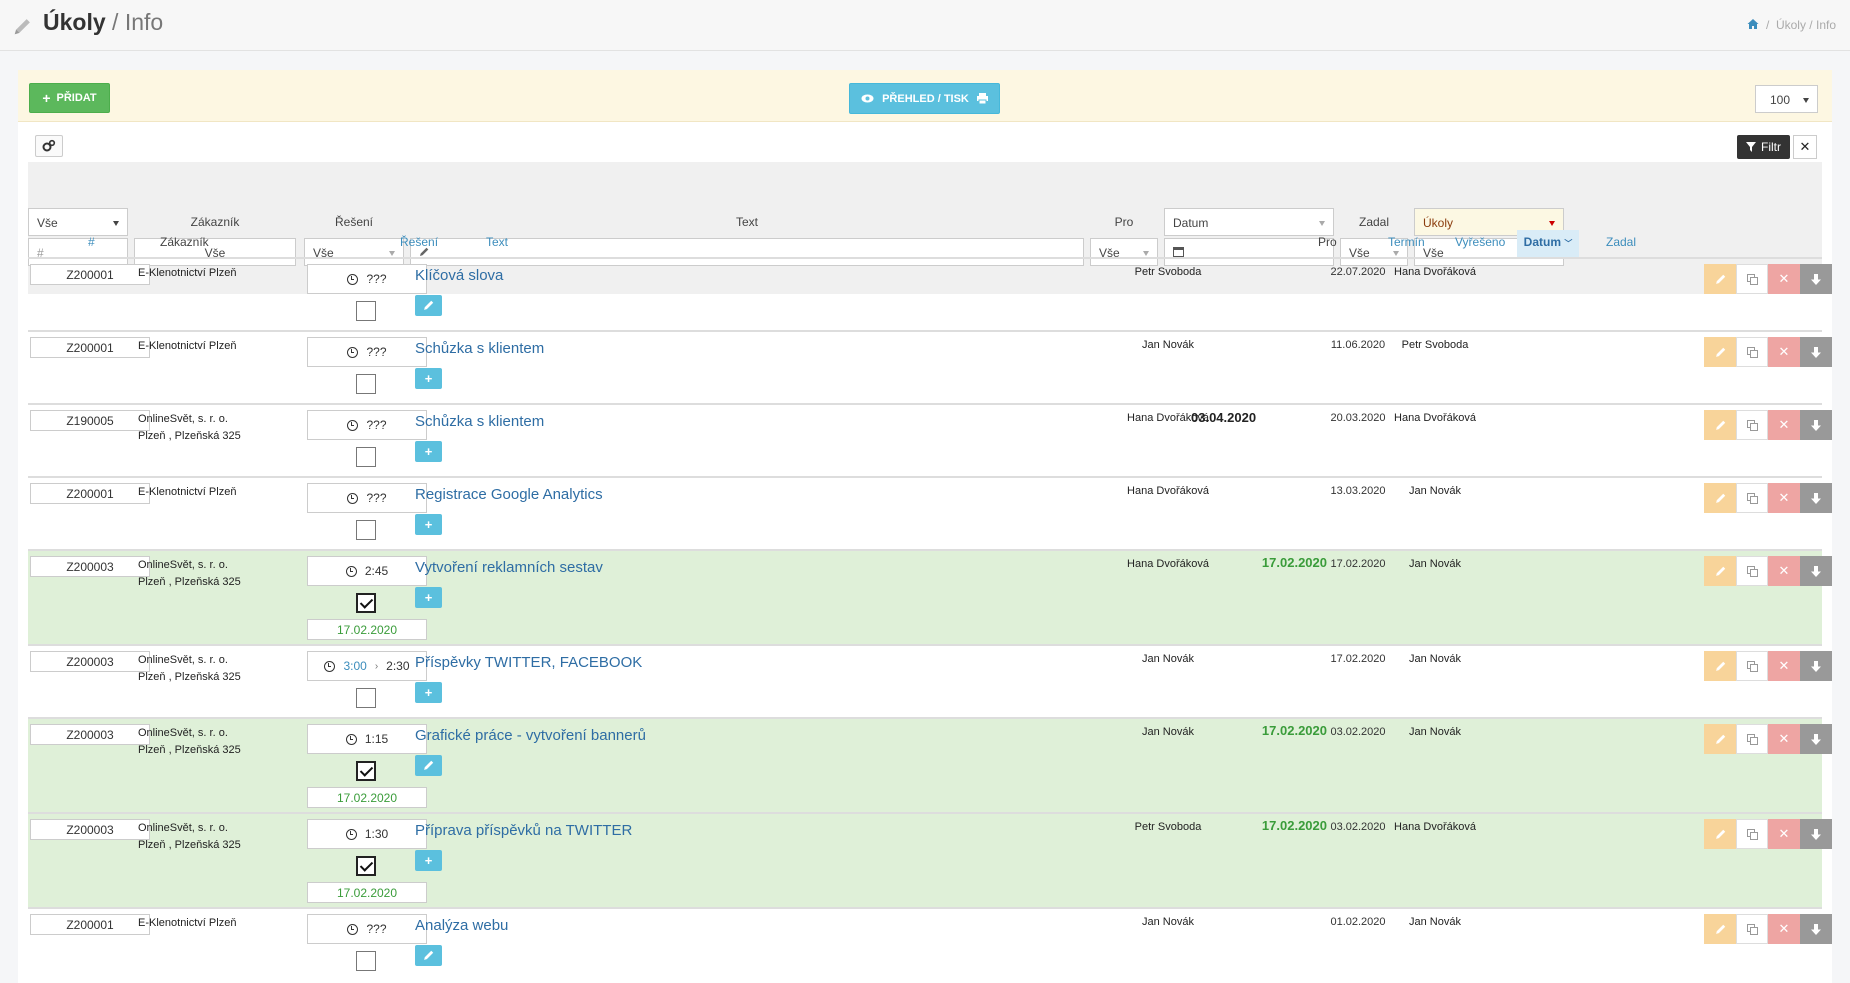 Image resolution: width=1850 pixels, height=983 pixels. I want to click on time-spent-box: 2:45, so click(367, 571).